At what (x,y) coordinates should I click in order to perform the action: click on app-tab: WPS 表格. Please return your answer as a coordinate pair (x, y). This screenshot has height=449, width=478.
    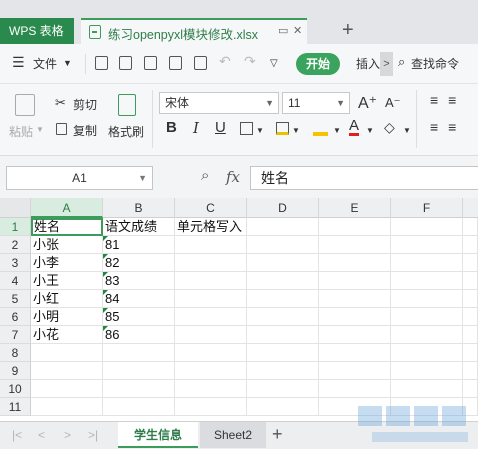
    Looking at the image, I should click on (37, 31).